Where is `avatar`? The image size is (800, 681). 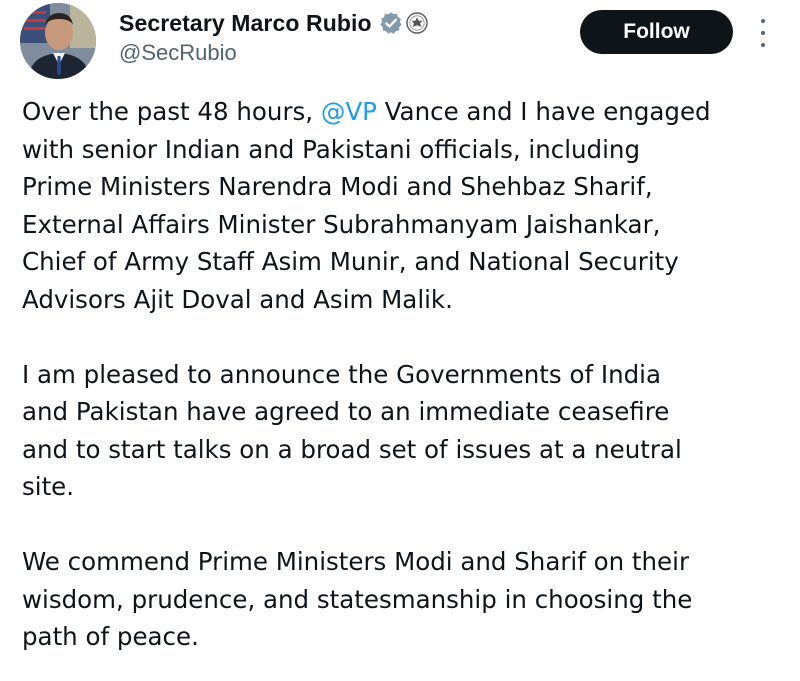
avatar is located at coordinates (58, 41).